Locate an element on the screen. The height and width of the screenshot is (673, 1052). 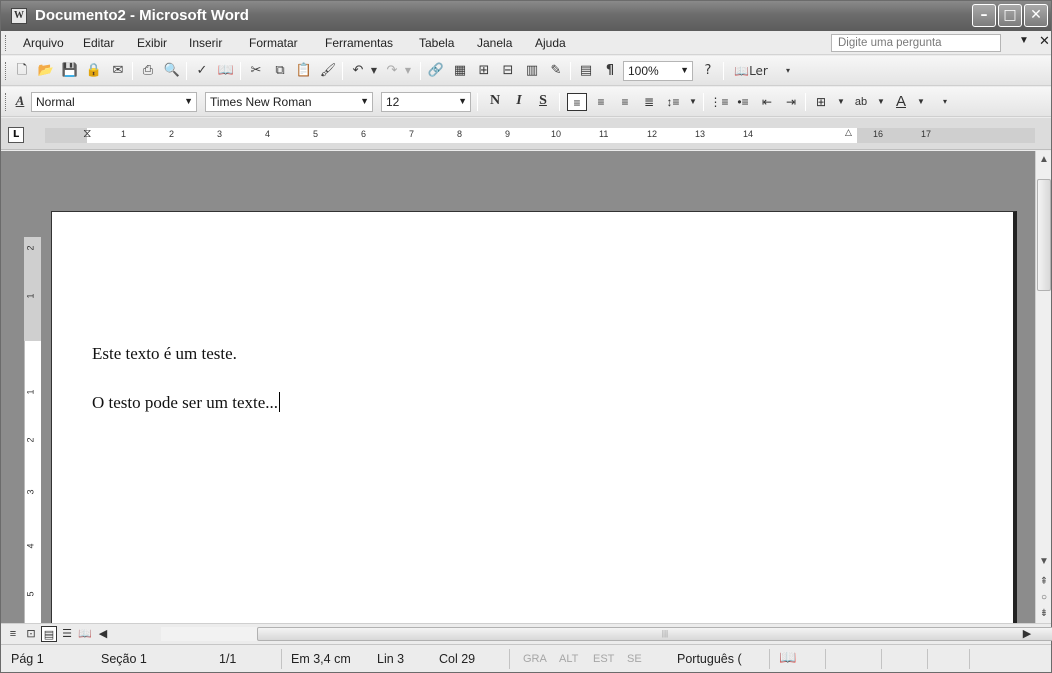
status-record-macro: GRA is located at coordinates (535, 659).